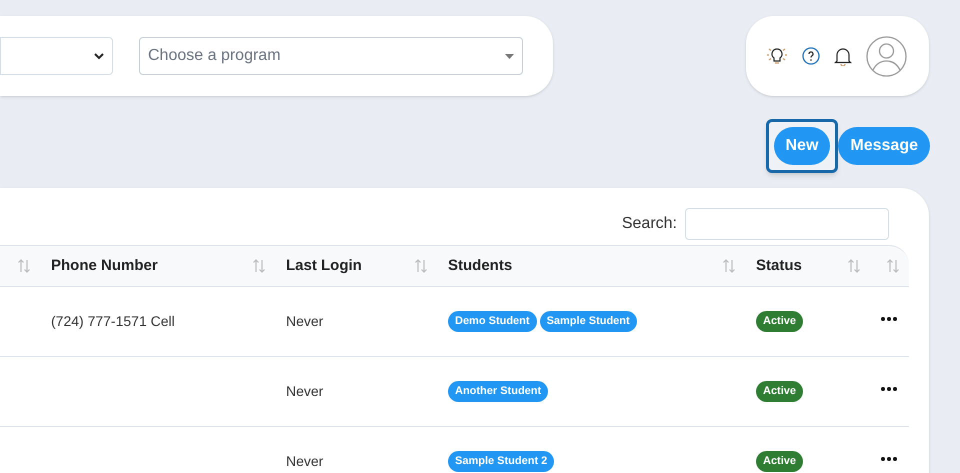 This screenshot has width=960, height=473. I want to click on column-header: Status, so click(779, 266).